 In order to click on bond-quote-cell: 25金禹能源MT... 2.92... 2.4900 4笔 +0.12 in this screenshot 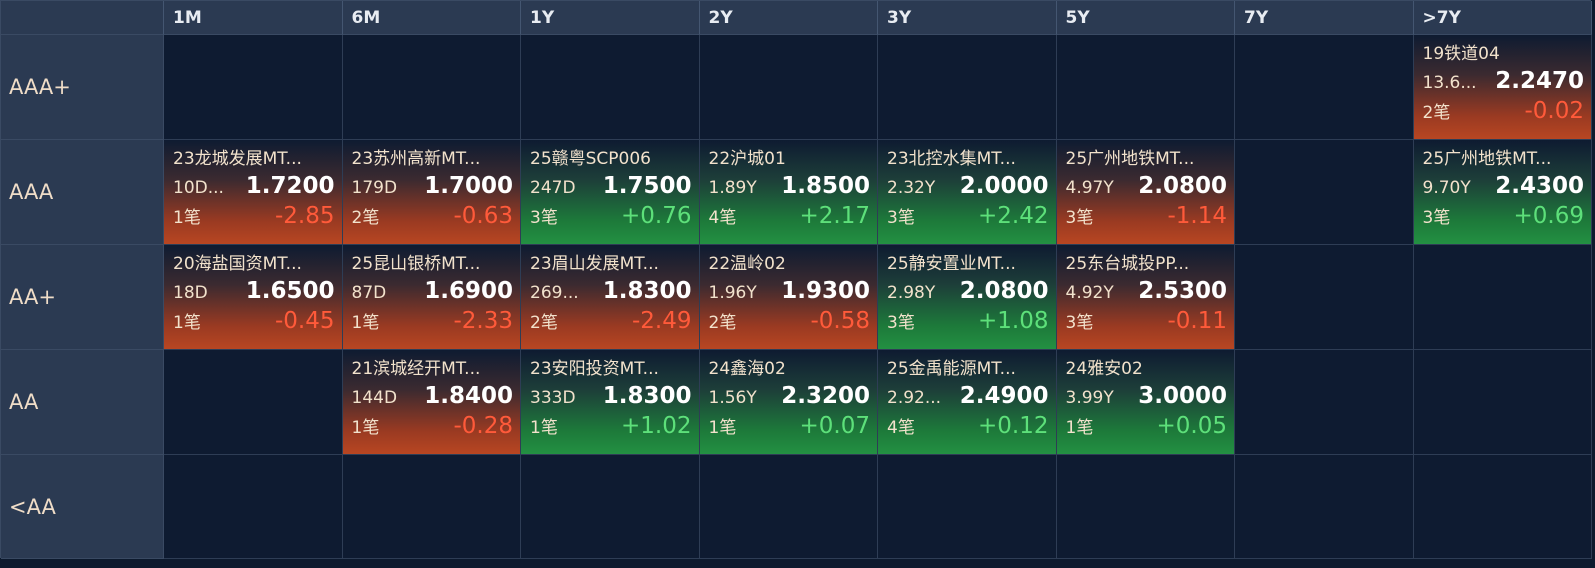, I will do `click(967, 402)`.